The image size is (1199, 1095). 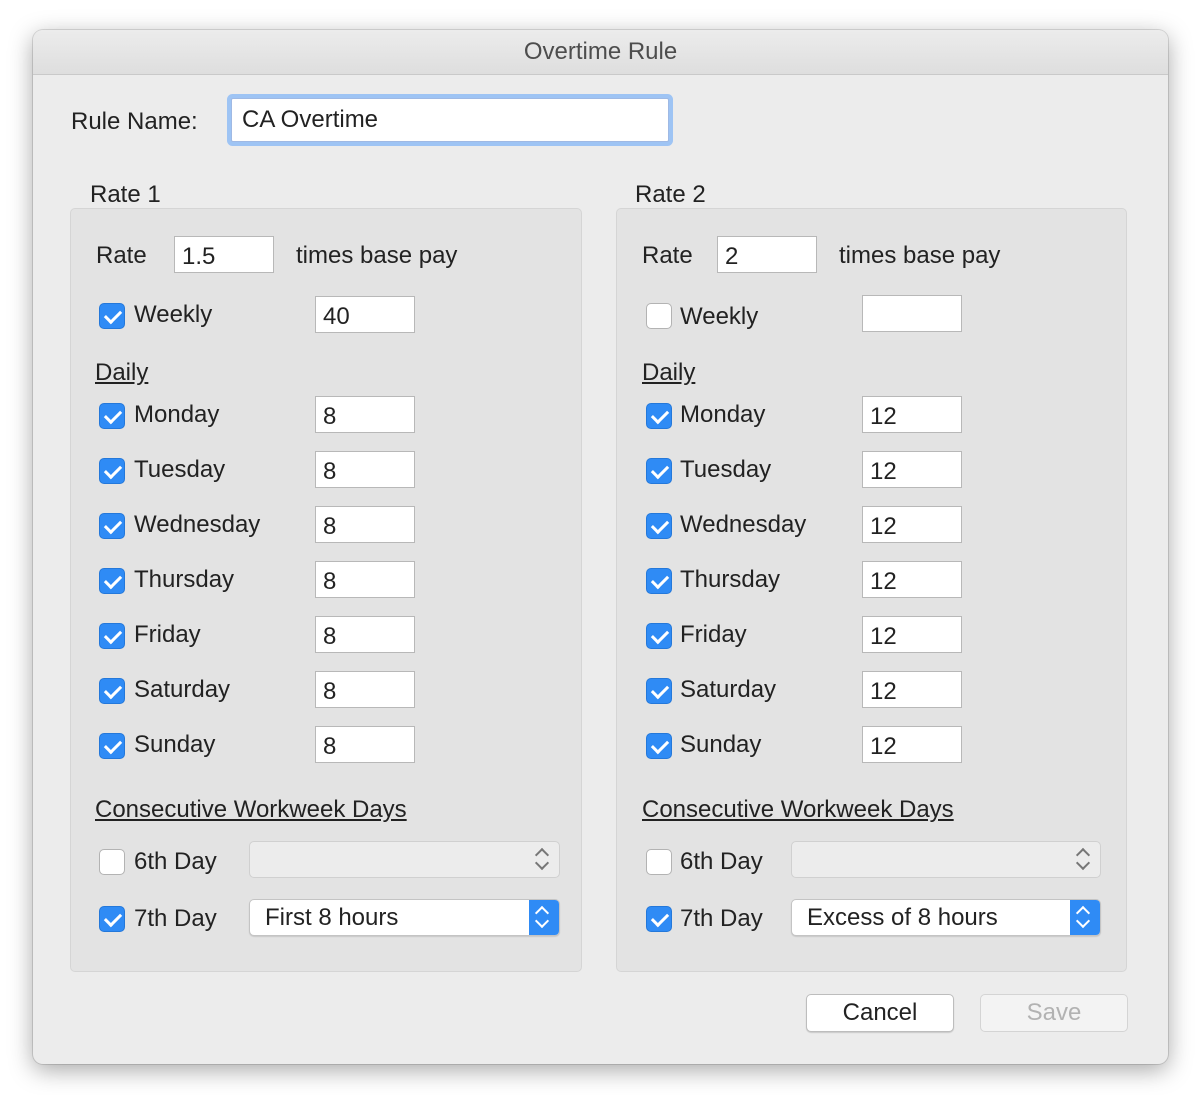 What do you see at coordinates (912, 414) in the screenshot?
I see `rate2-monday-input: 12` at bounding box center [912, 414].